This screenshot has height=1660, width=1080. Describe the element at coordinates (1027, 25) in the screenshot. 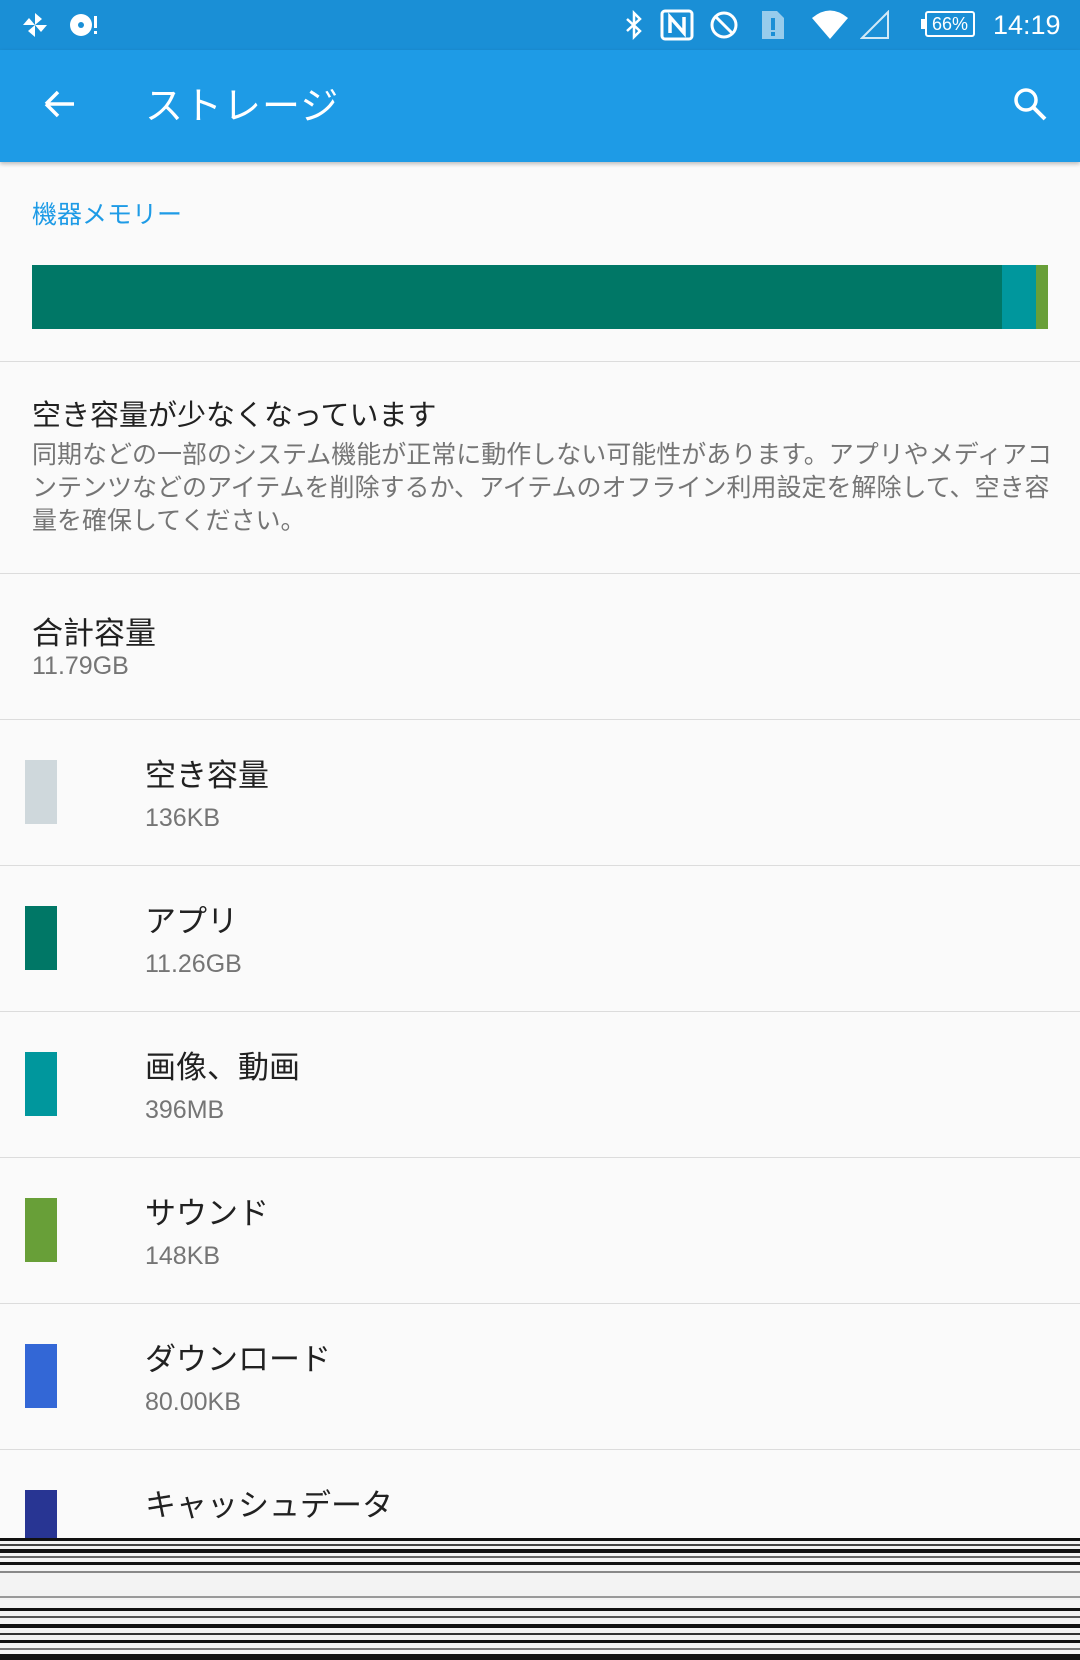

I see `status-time: 14:19` at that location.